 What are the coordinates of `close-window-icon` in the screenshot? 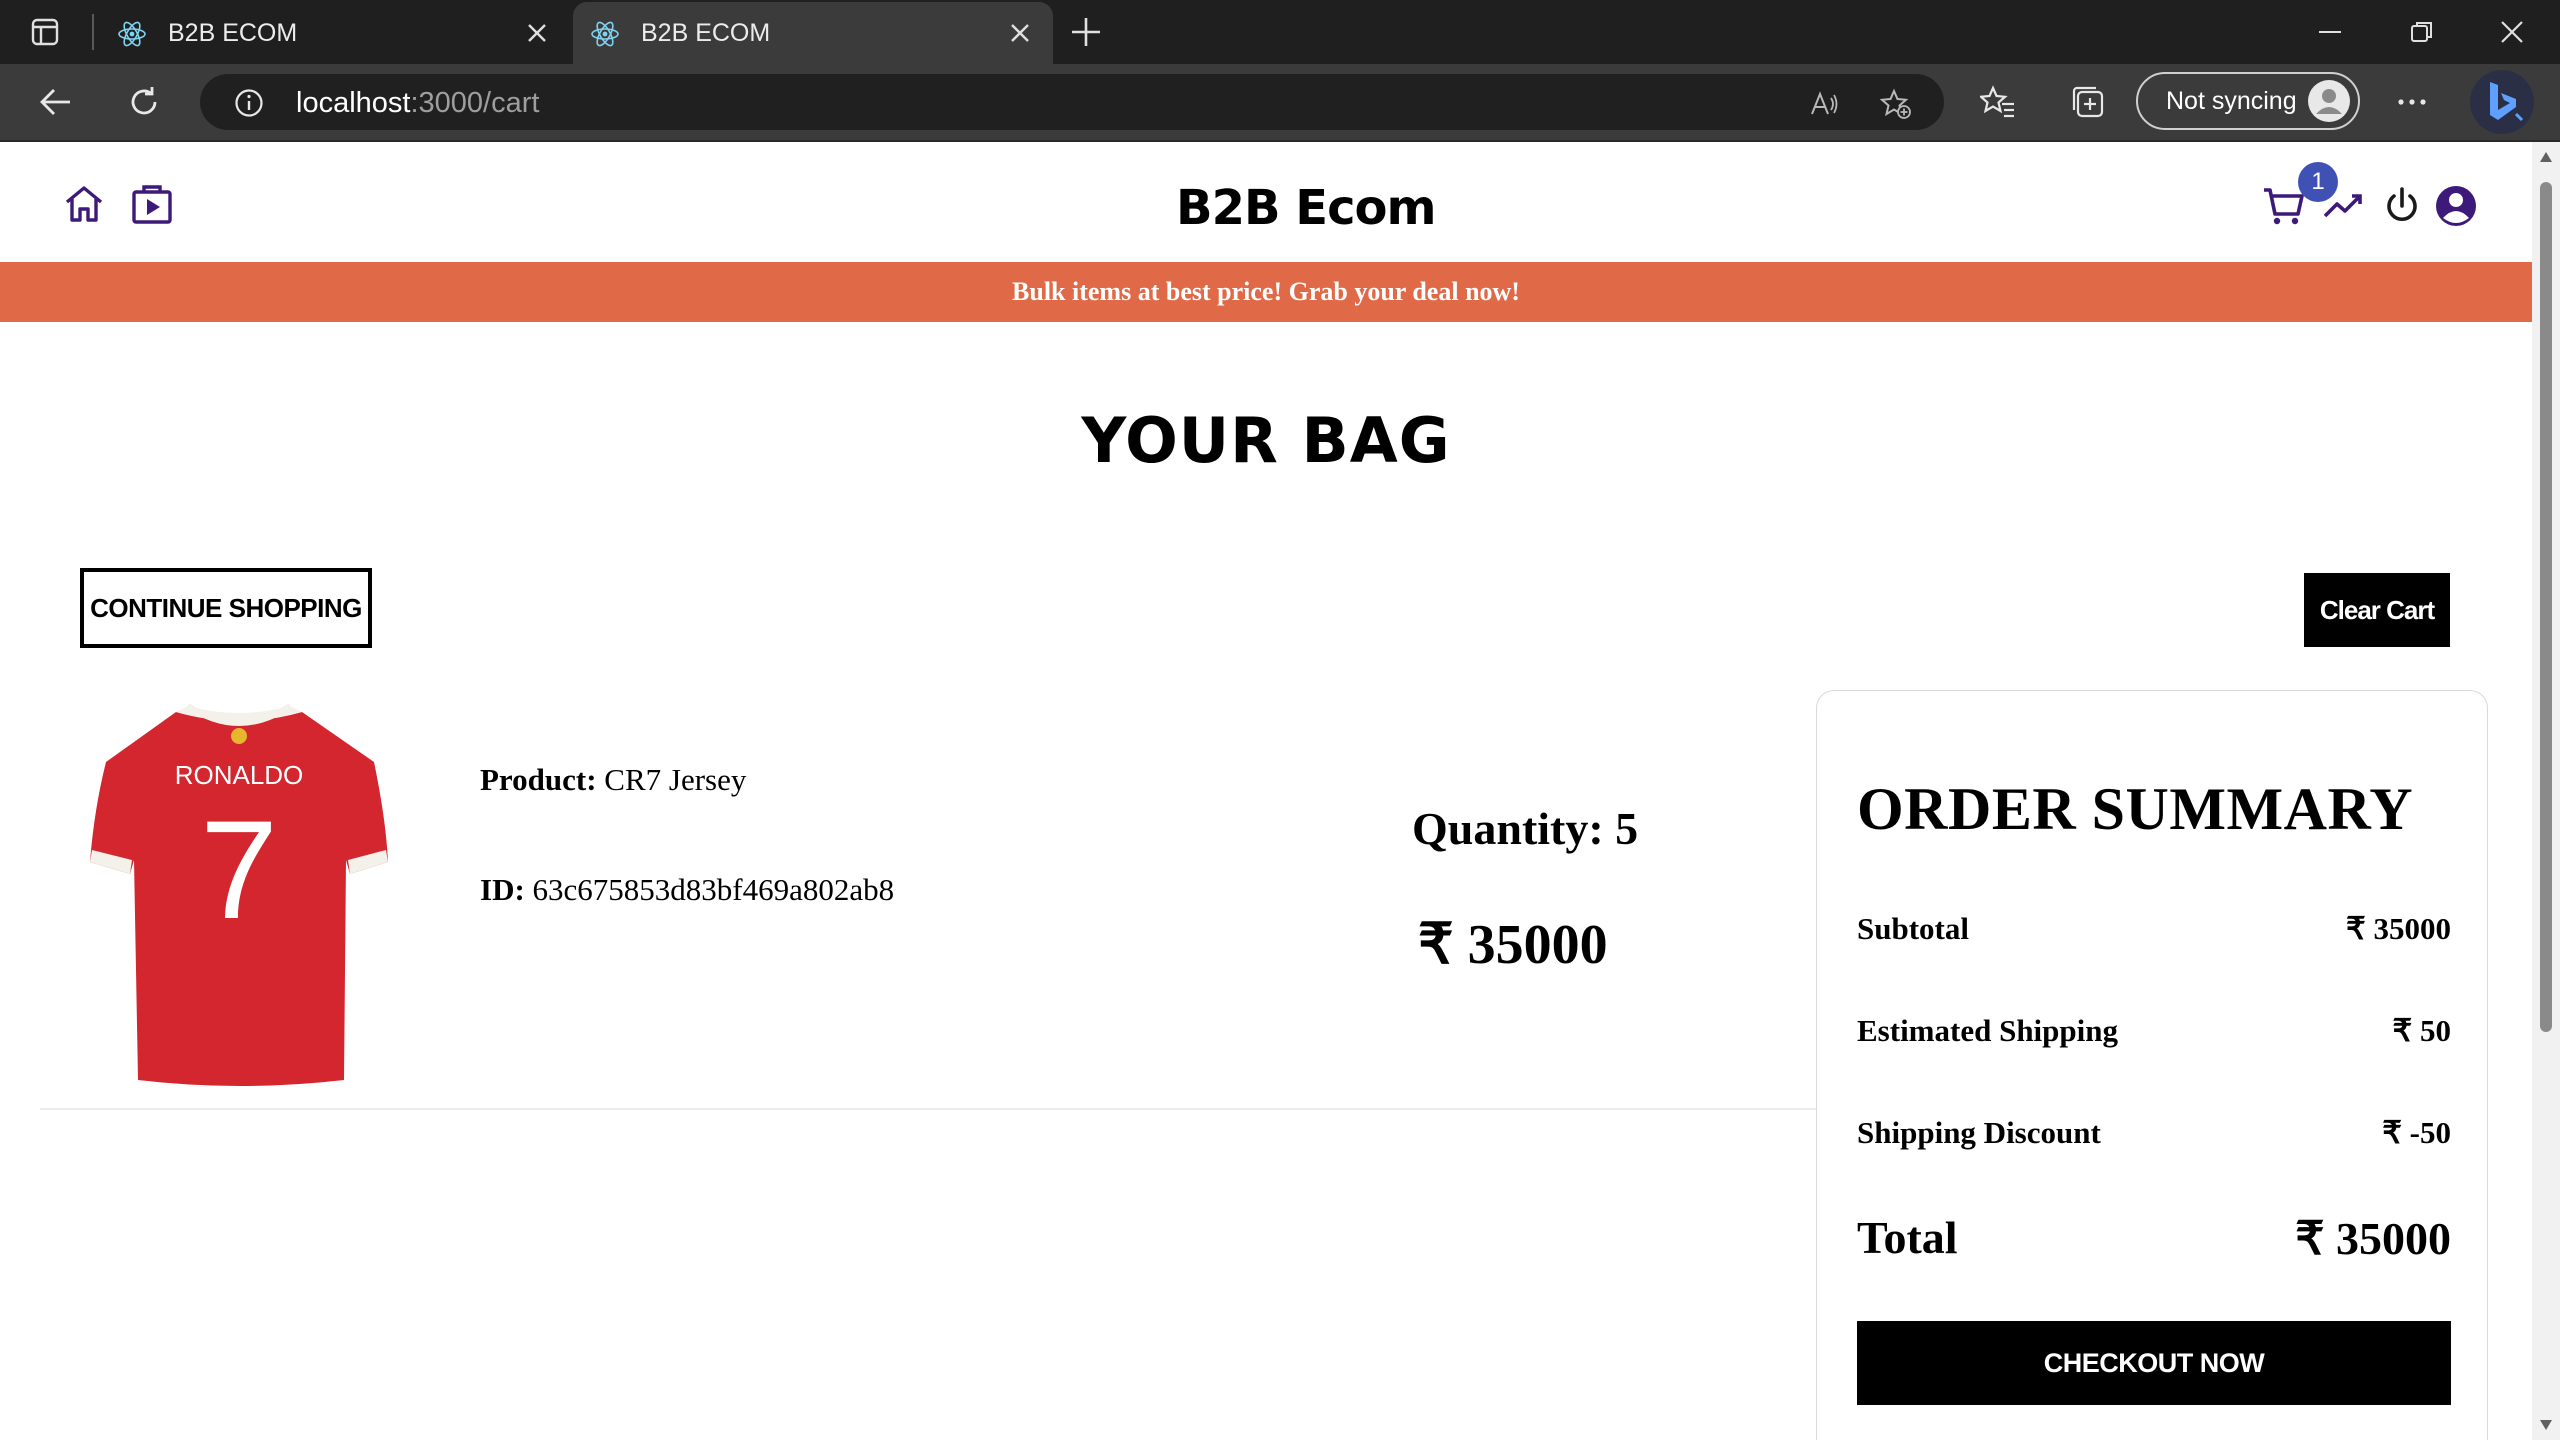 It's located at (2512, 32).